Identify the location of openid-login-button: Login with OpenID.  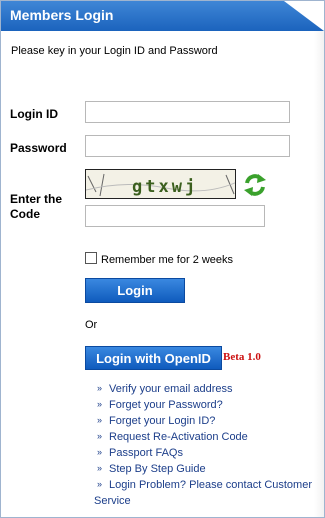
(153, 358).